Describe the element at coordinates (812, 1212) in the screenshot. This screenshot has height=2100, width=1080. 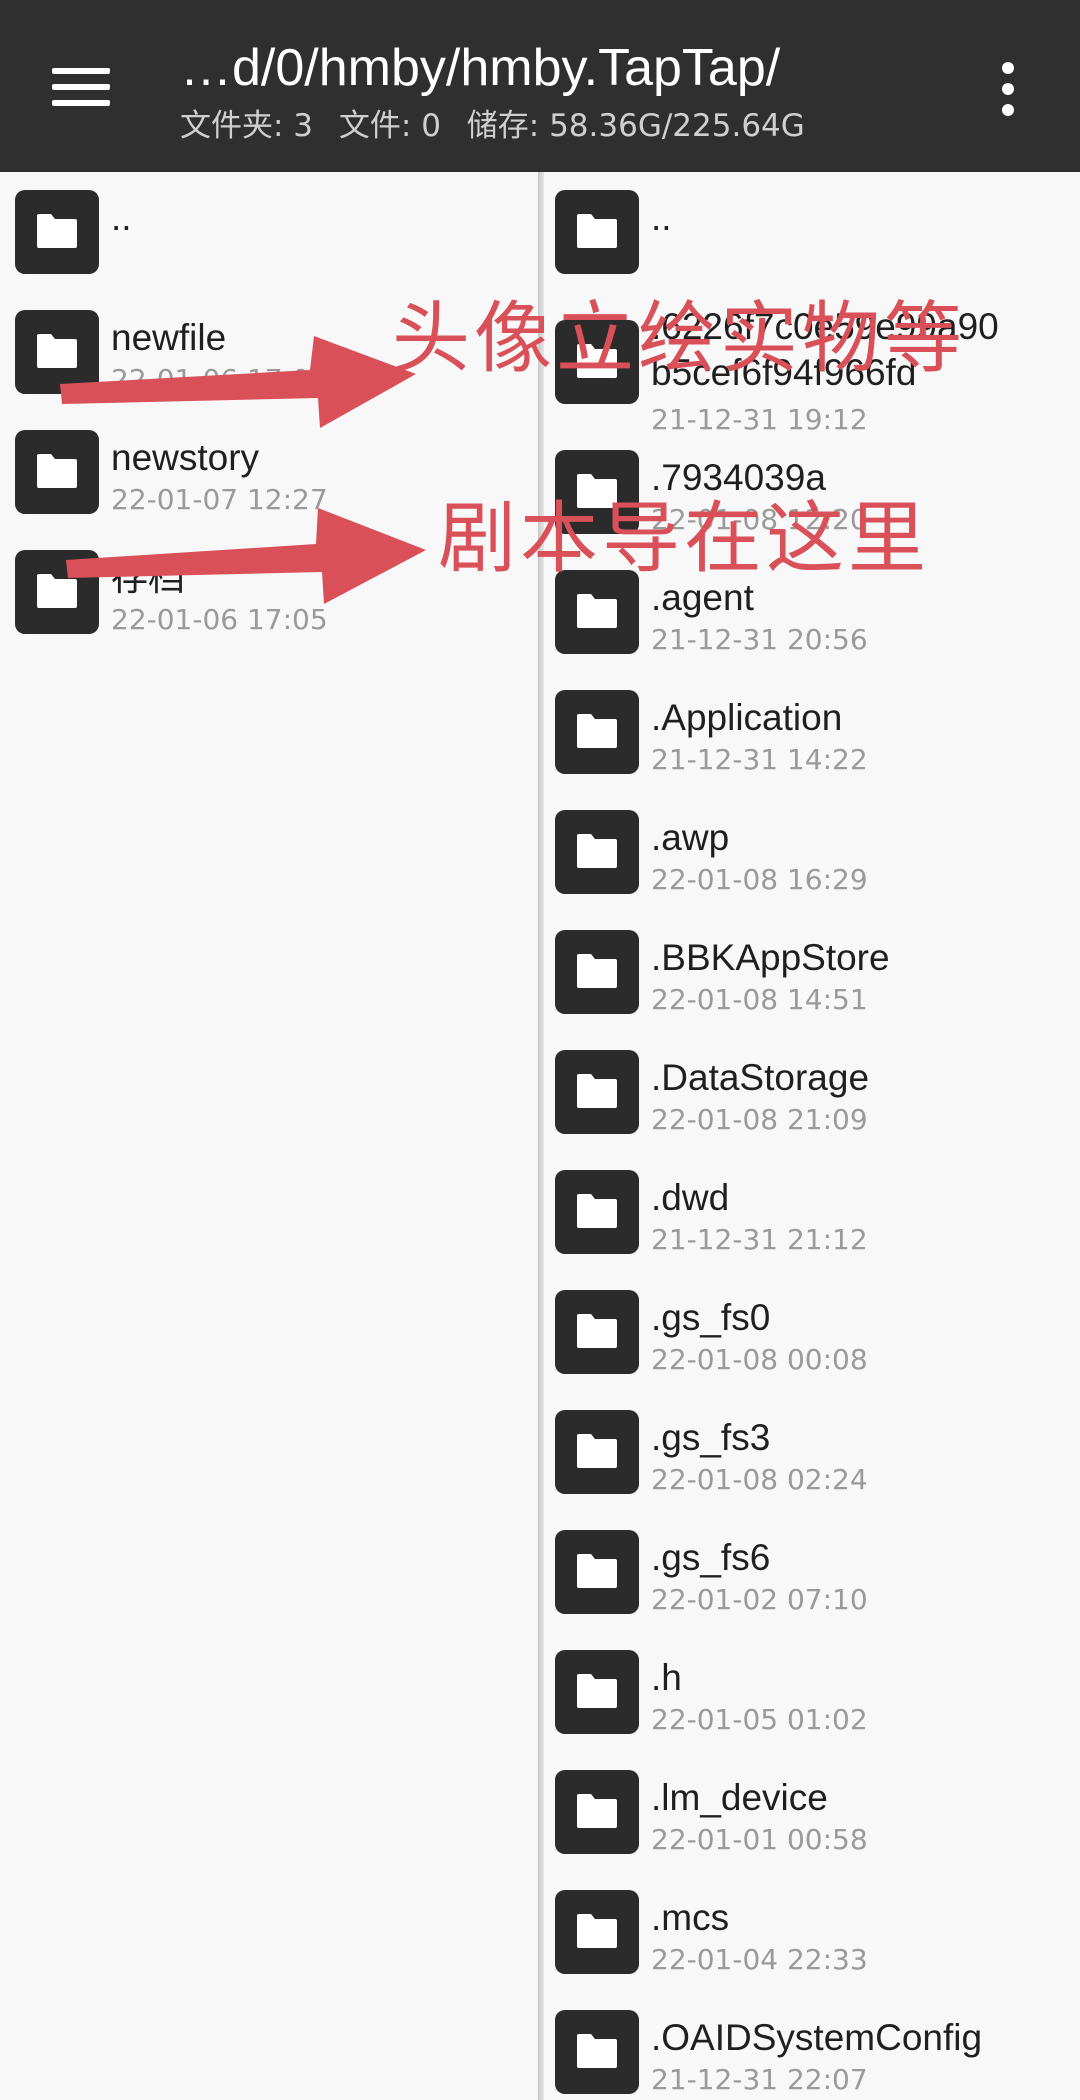
I see `list-item: .dwd 21-12-31 21:12` at that location.